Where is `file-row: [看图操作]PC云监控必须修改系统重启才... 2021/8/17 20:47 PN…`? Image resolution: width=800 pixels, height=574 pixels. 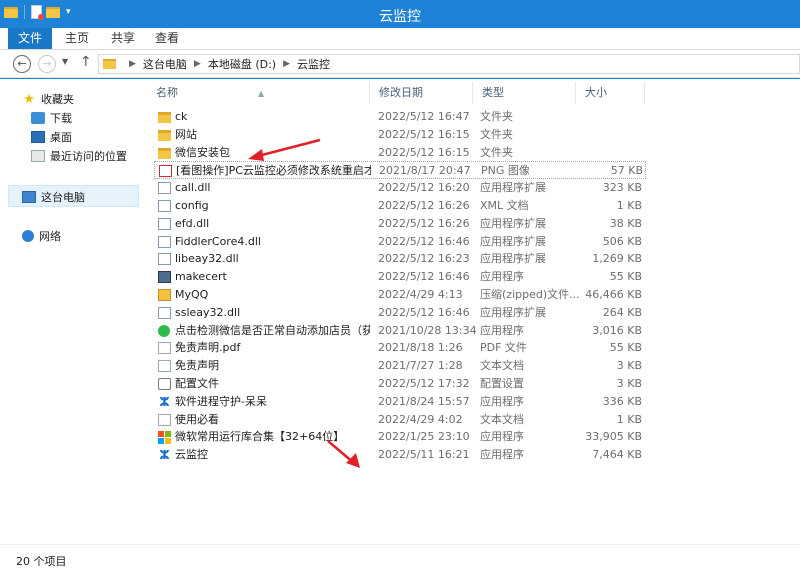
file-row: [看图操作]PC云监控必须修改系统重启才... 2021/8/17 20:47 PN… is located at coordinates (400, 170).